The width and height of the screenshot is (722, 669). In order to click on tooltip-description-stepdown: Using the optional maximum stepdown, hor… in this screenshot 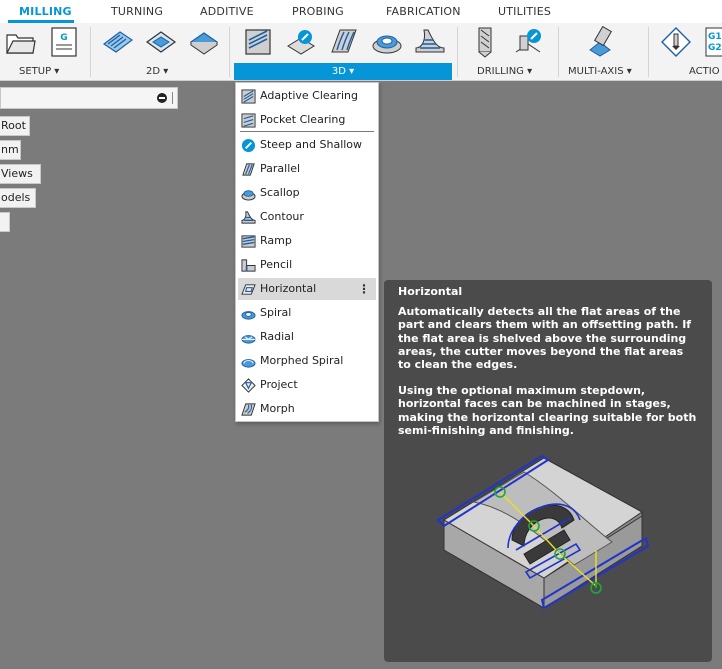, I will do `click(547, 410)`.